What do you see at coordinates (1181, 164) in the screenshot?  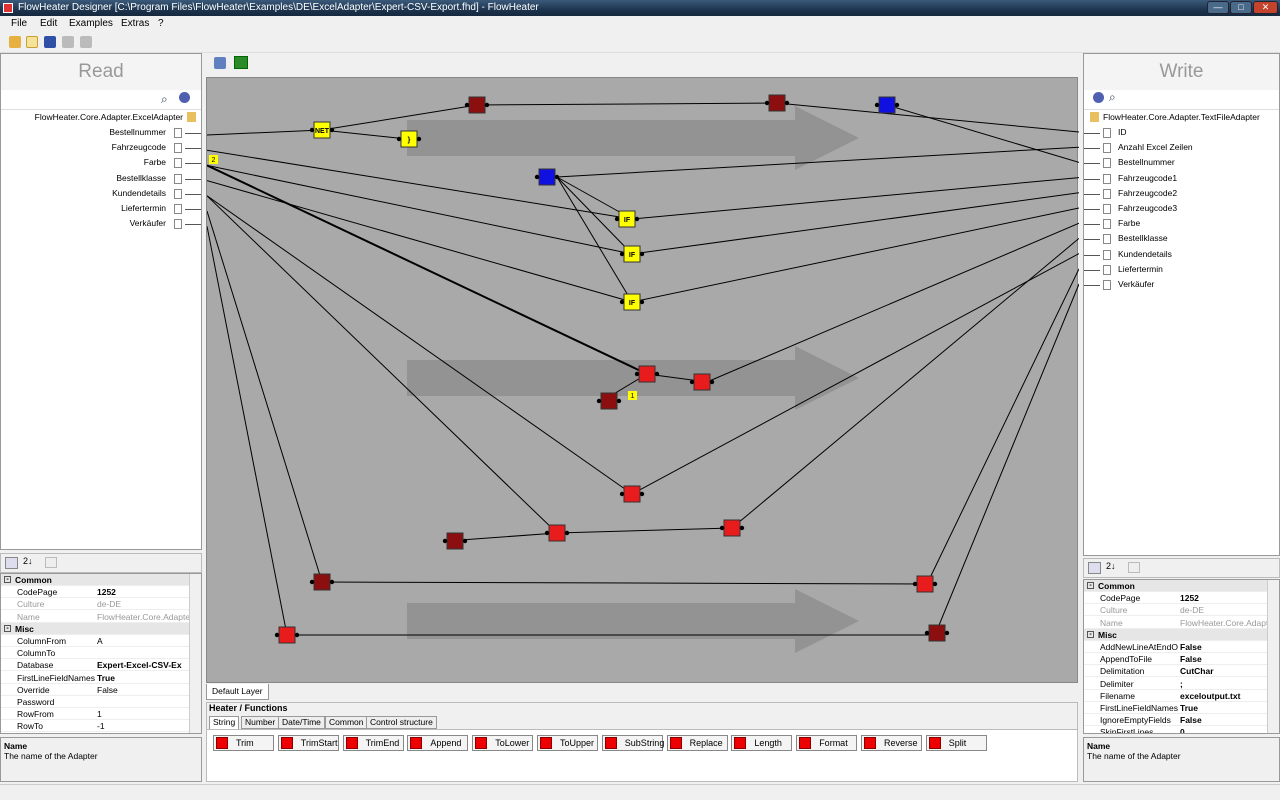 I see `write-field-2: Bestellnummer` at bounding box center [1181, 164].